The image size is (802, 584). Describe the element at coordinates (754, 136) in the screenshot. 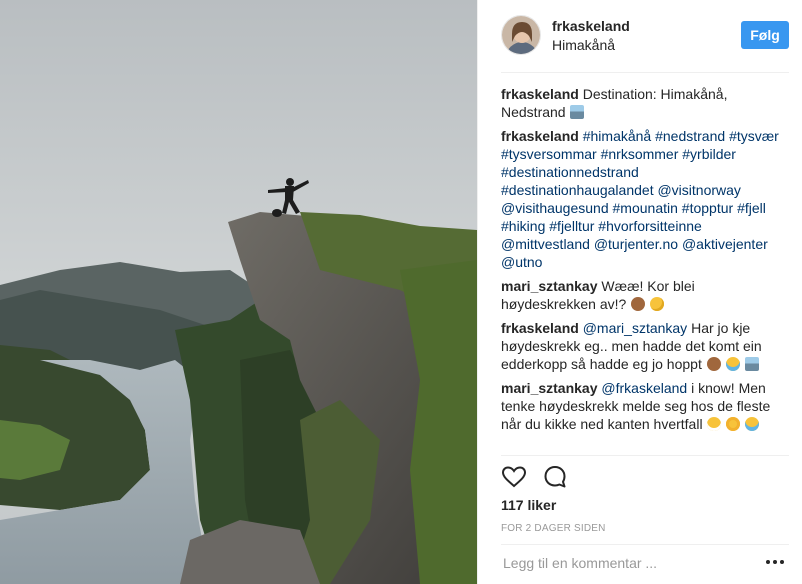

I see `hashtag-link: #tysvær` at that location.